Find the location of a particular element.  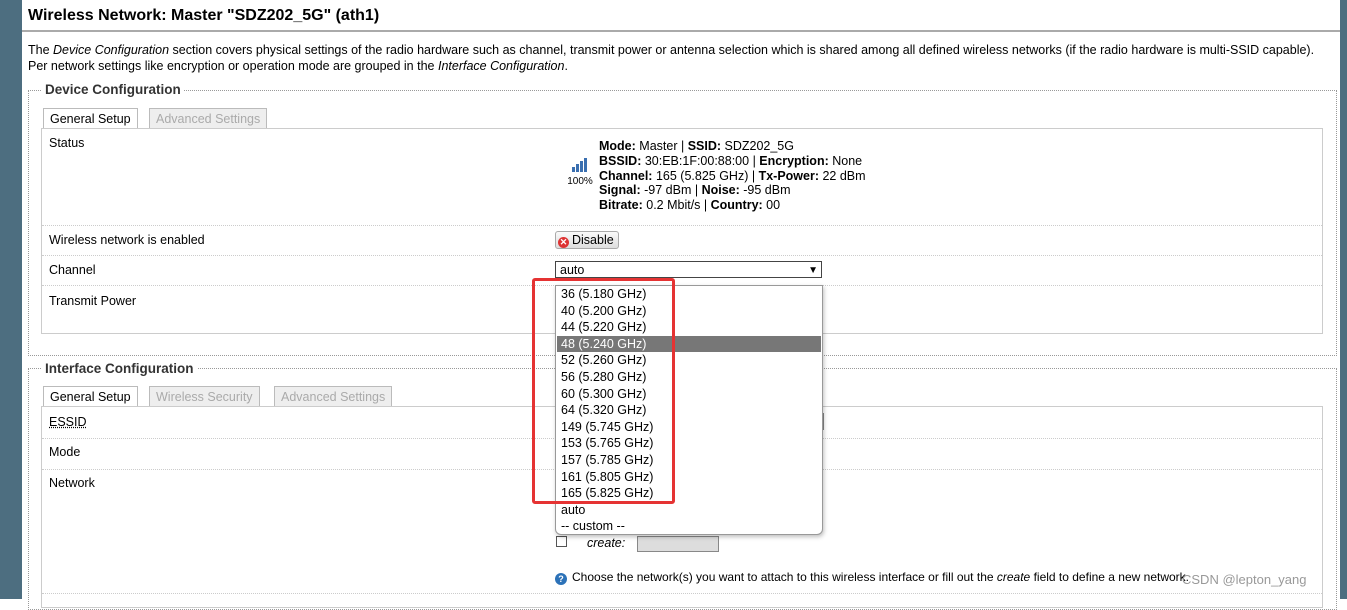

left-border is located at coordinates (11, 299).